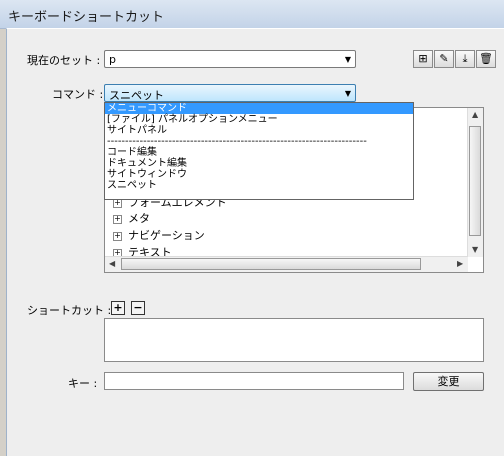  Describe the element at coordinates (64, 60) in the screenshot. I see `current-set-label: 現在のセット :` at that location.